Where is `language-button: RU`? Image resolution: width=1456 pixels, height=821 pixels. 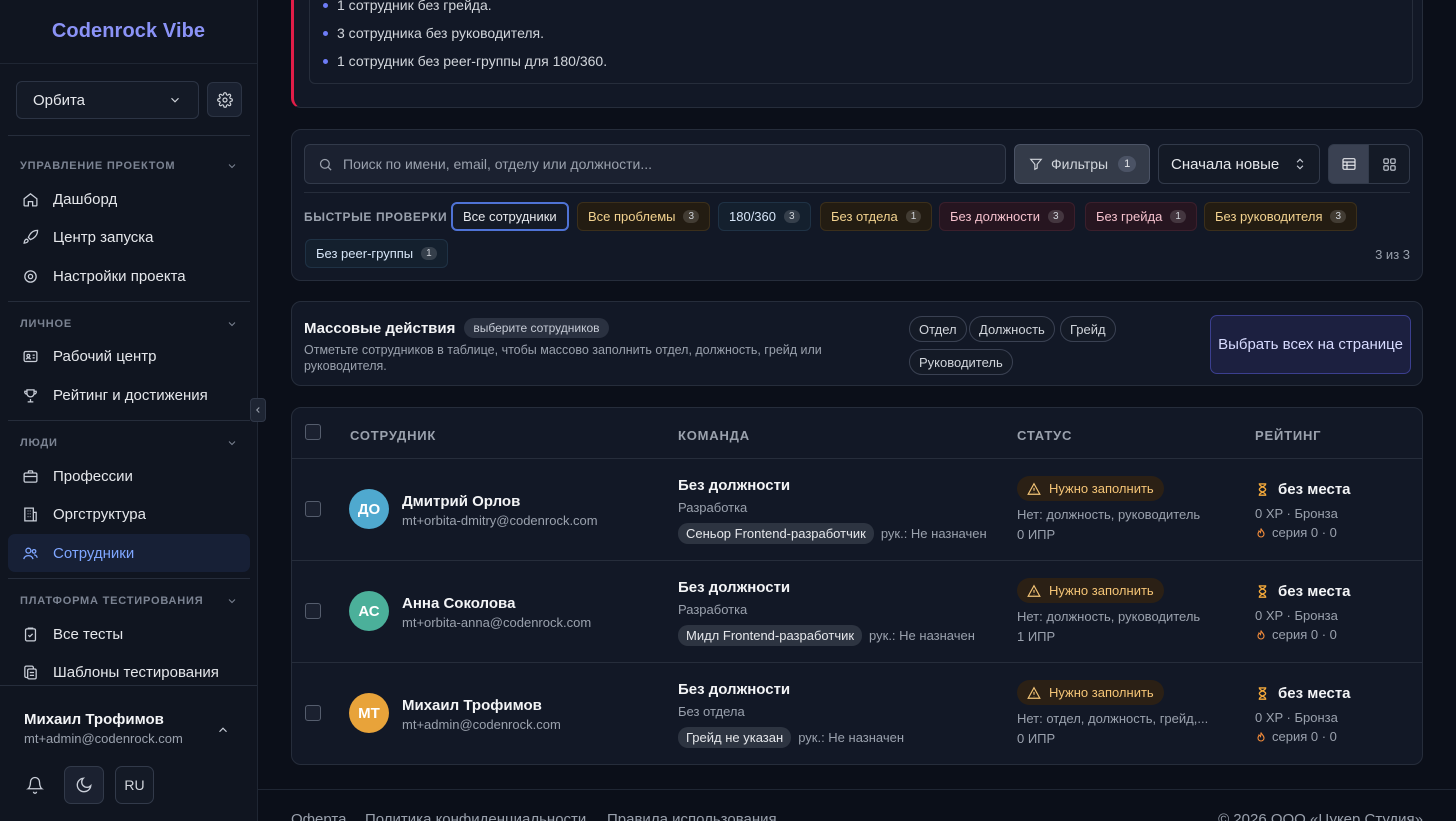
language-button: RU is located at coordinates (134, 785).